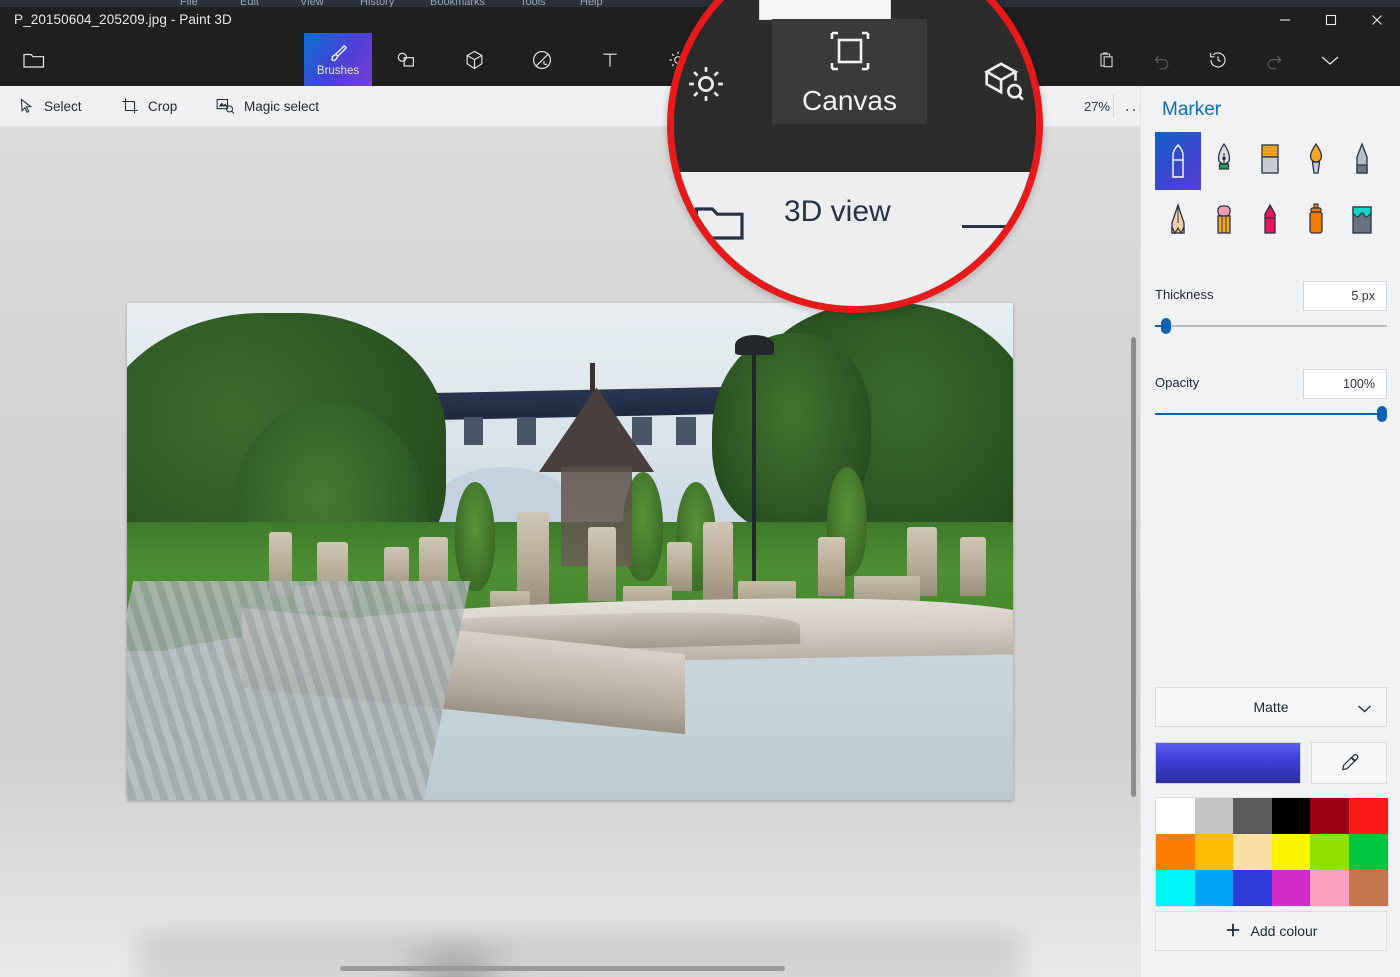 The width and height of the screenshot is (1400, 977). I want to click on select-tool: Select, so click(50, 106).